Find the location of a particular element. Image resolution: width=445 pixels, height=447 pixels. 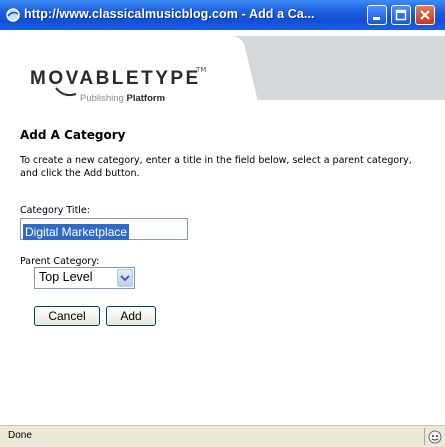

logo-swoosh-icon is located at coordinates (66, 92).